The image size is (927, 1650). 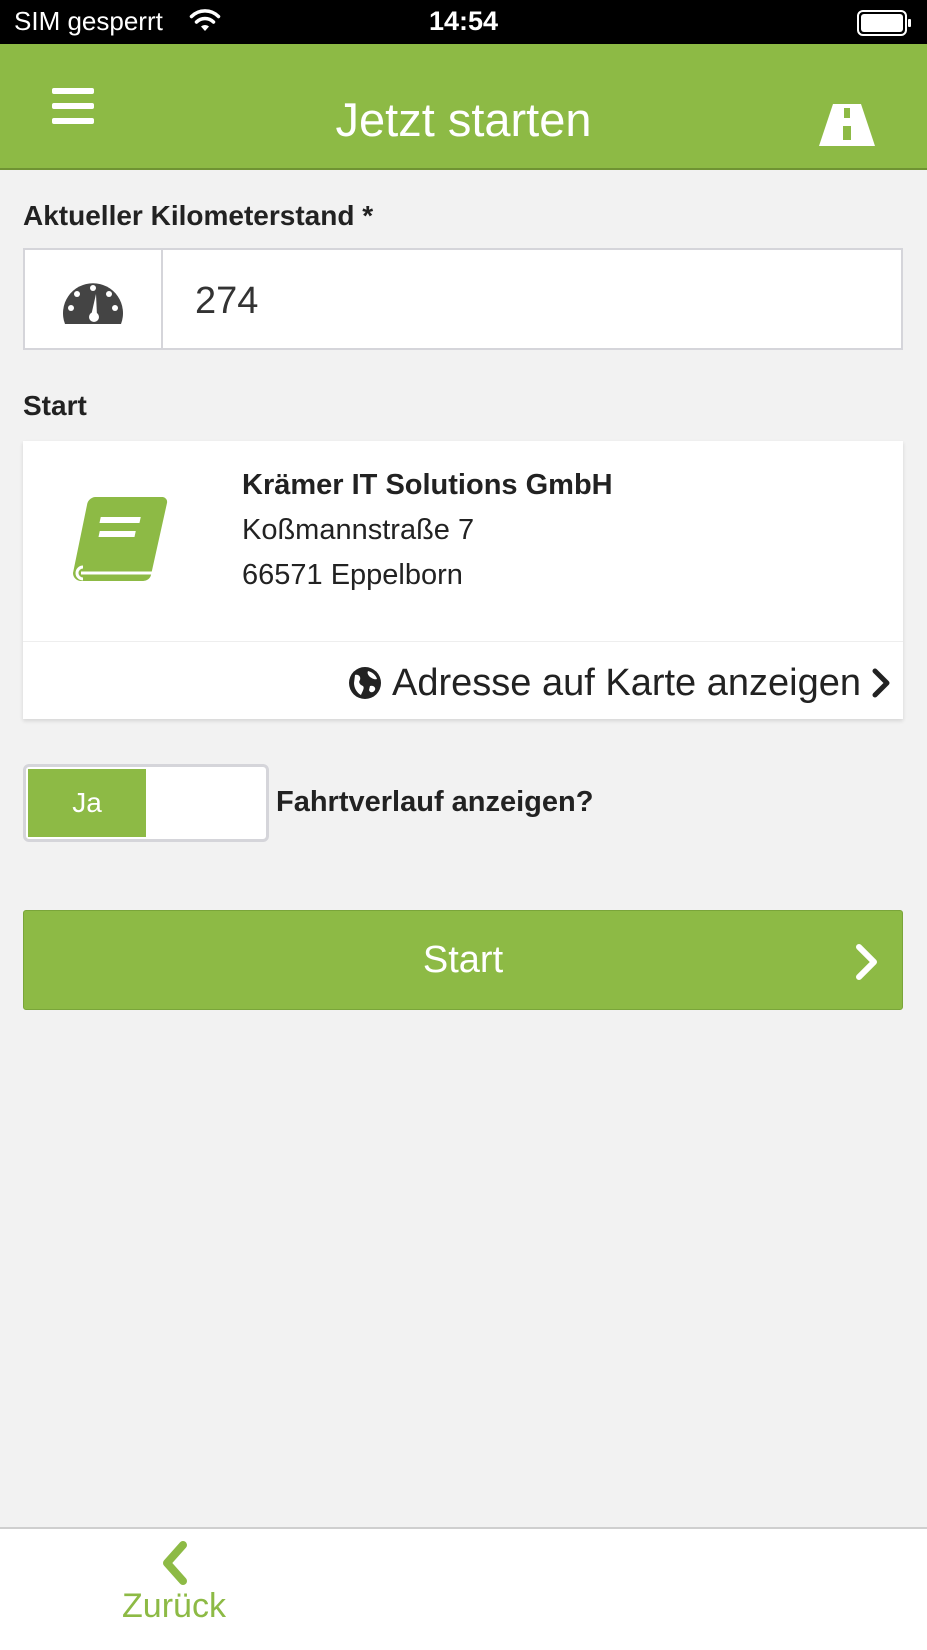 I want to click on route-history-question: Fahrtverlauf anzeigen?, so click(x=435, y=802).